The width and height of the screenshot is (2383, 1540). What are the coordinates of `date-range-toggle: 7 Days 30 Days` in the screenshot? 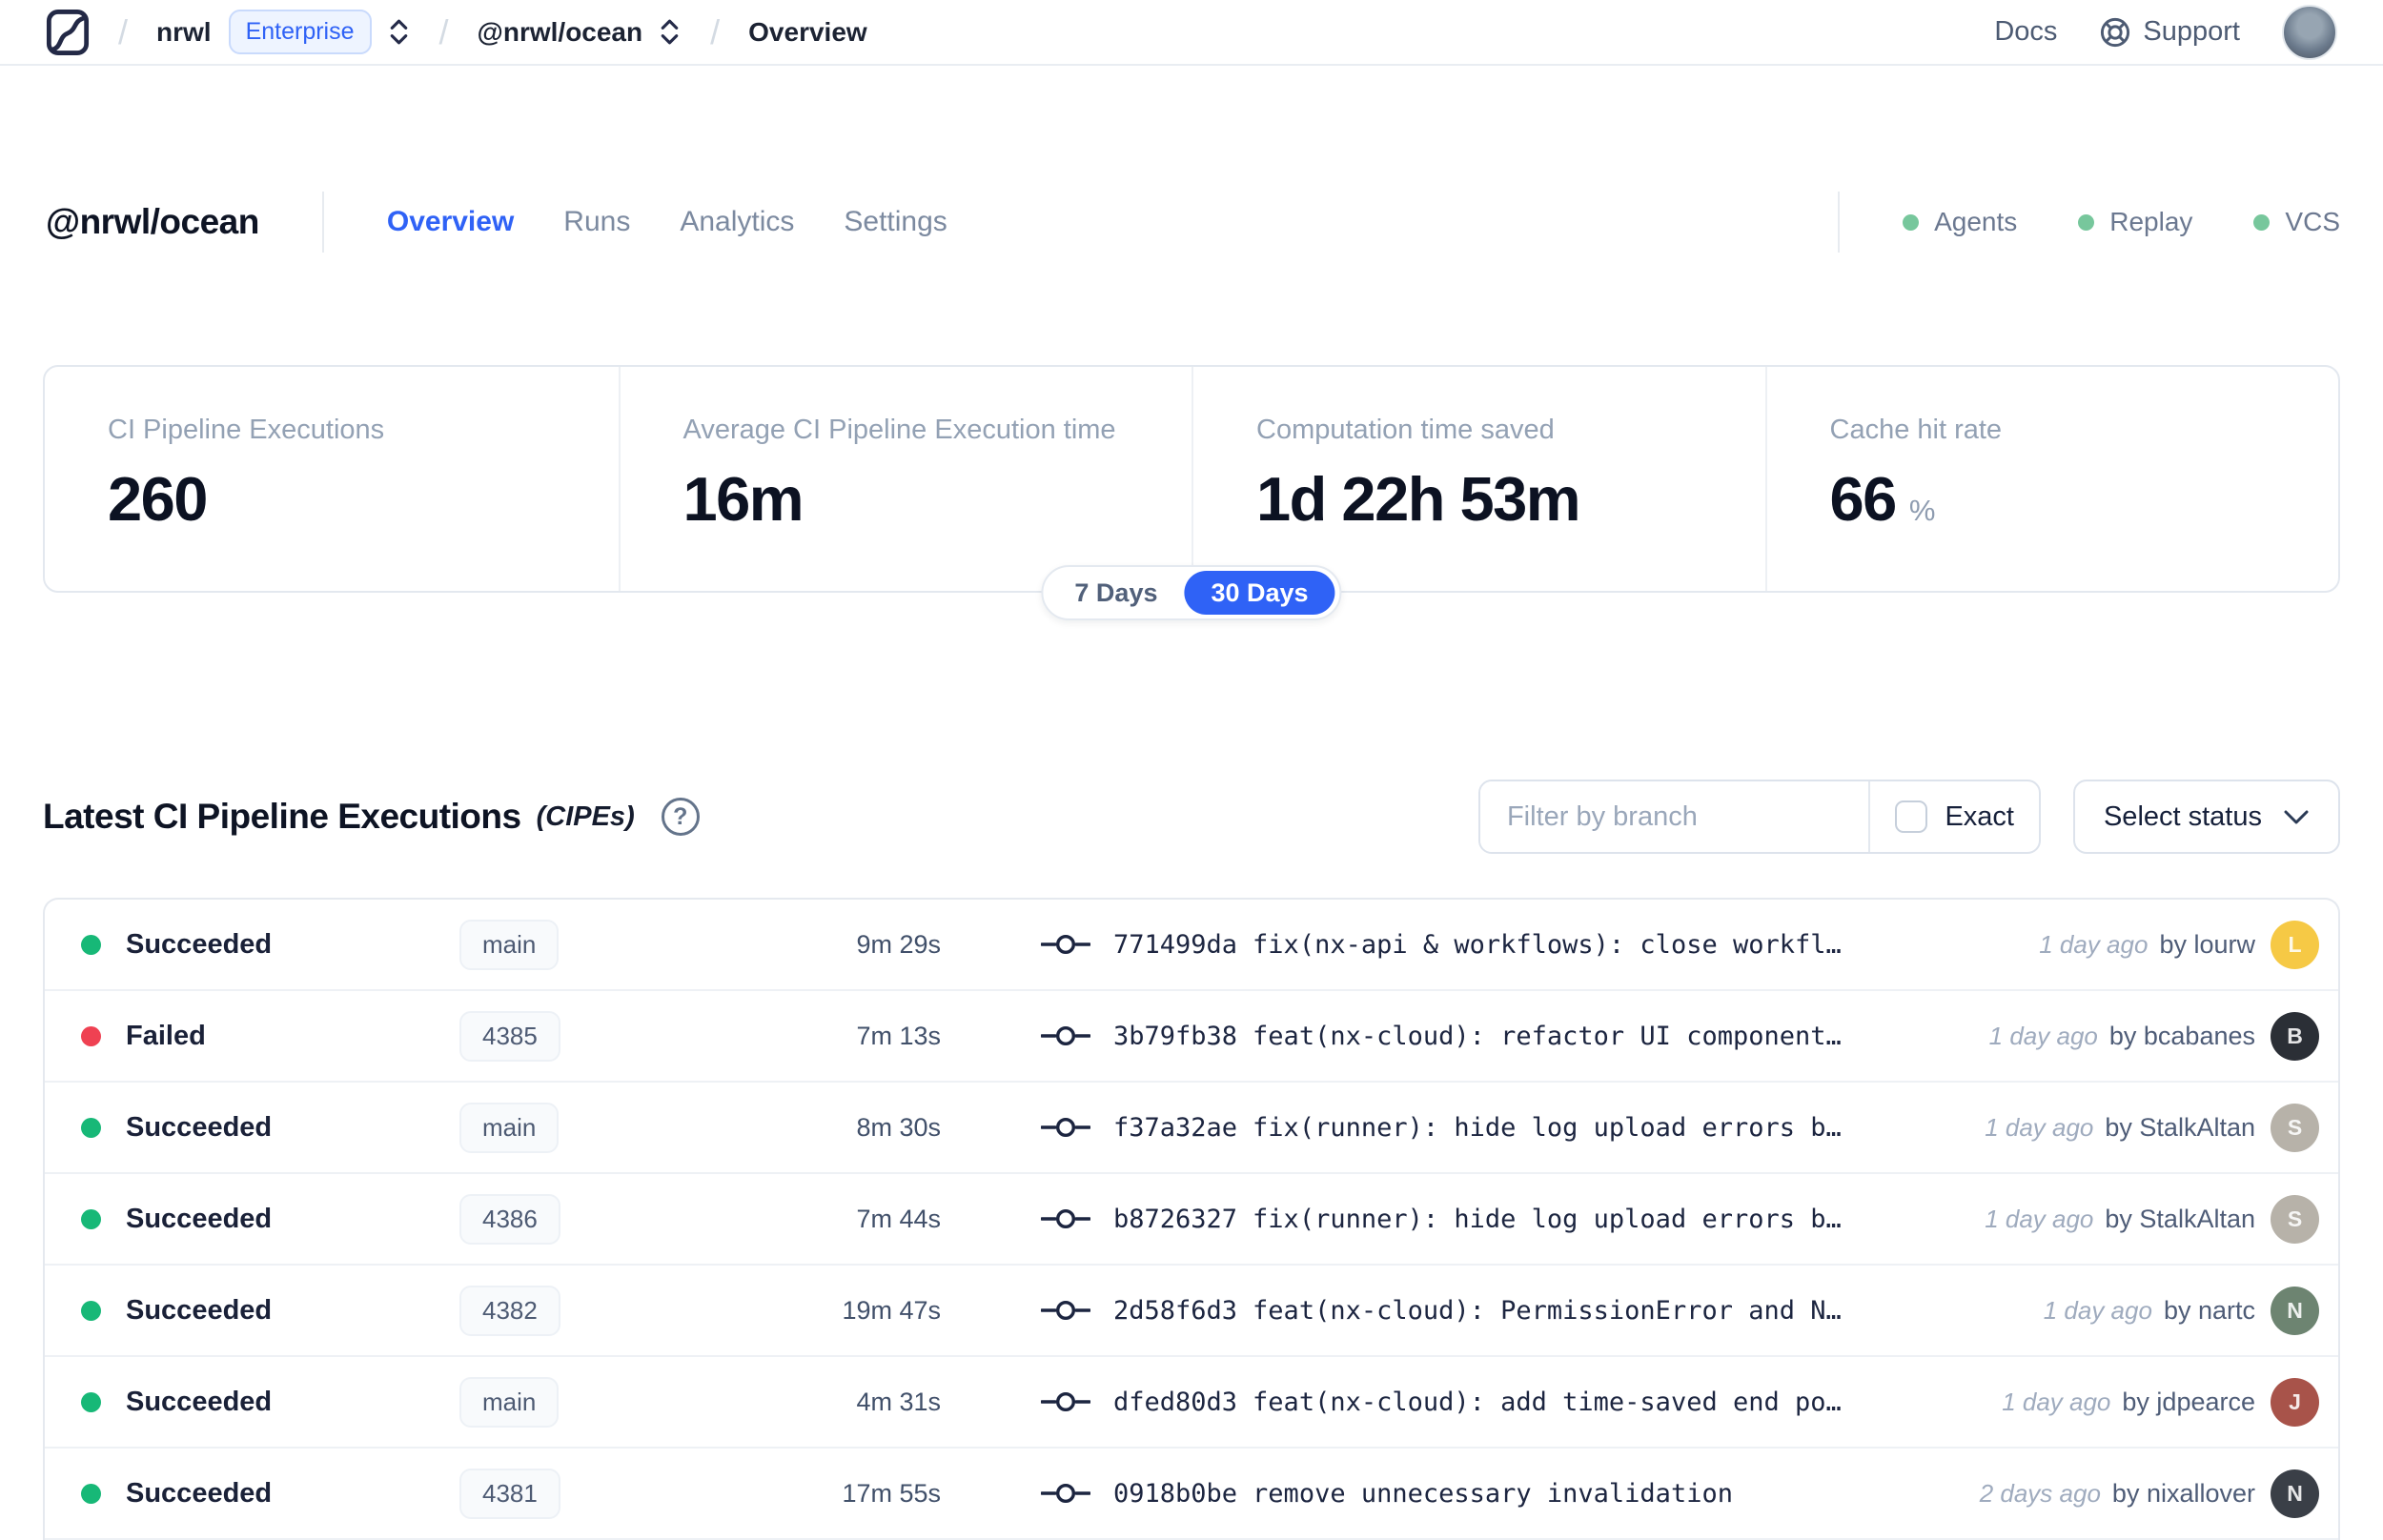 It's located at (1191, 592).